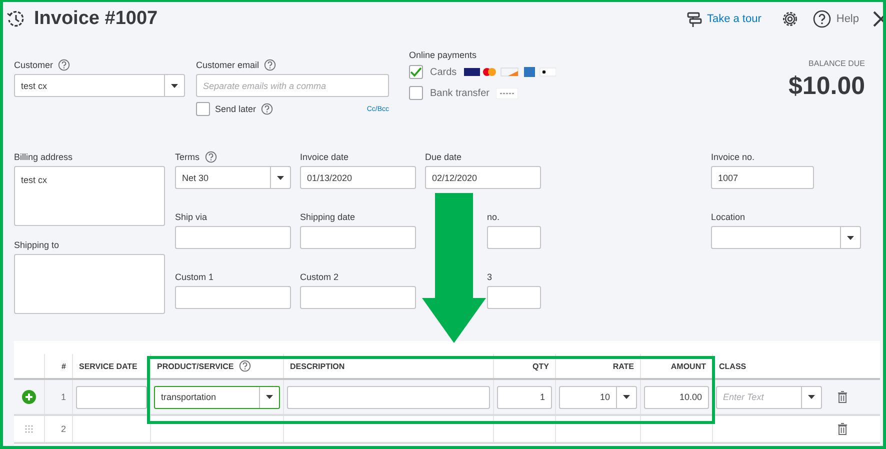 The height and width of the screenshot is (449, 886). What do you see at coordinates (524, 397) in the screenshot?
I see `qty-field: 1` at bounding box center [524, 397].